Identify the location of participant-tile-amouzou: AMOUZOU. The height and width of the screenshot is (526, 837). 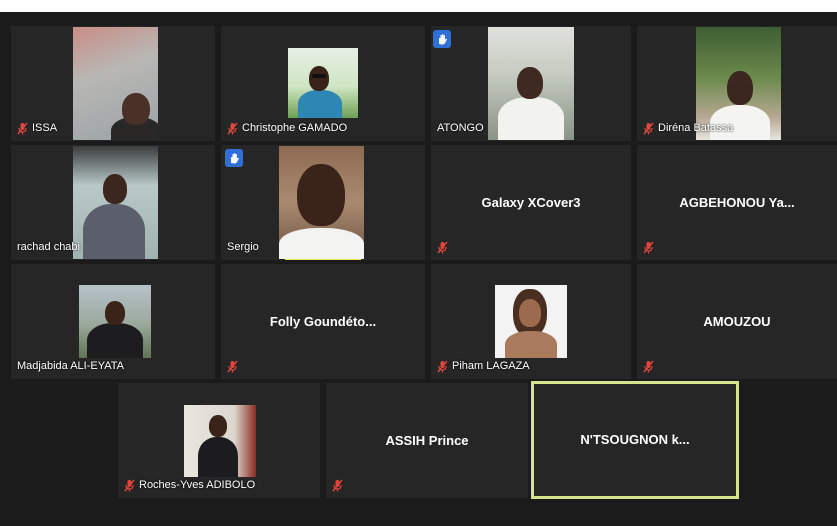
(737, 321).